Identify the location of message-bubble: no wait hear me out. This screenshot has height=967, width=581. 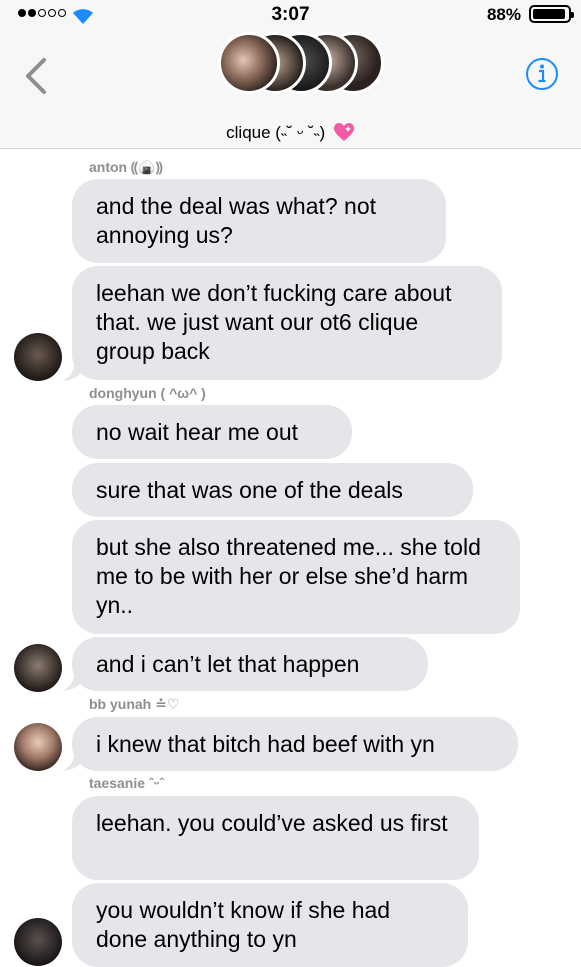
(212, 432).